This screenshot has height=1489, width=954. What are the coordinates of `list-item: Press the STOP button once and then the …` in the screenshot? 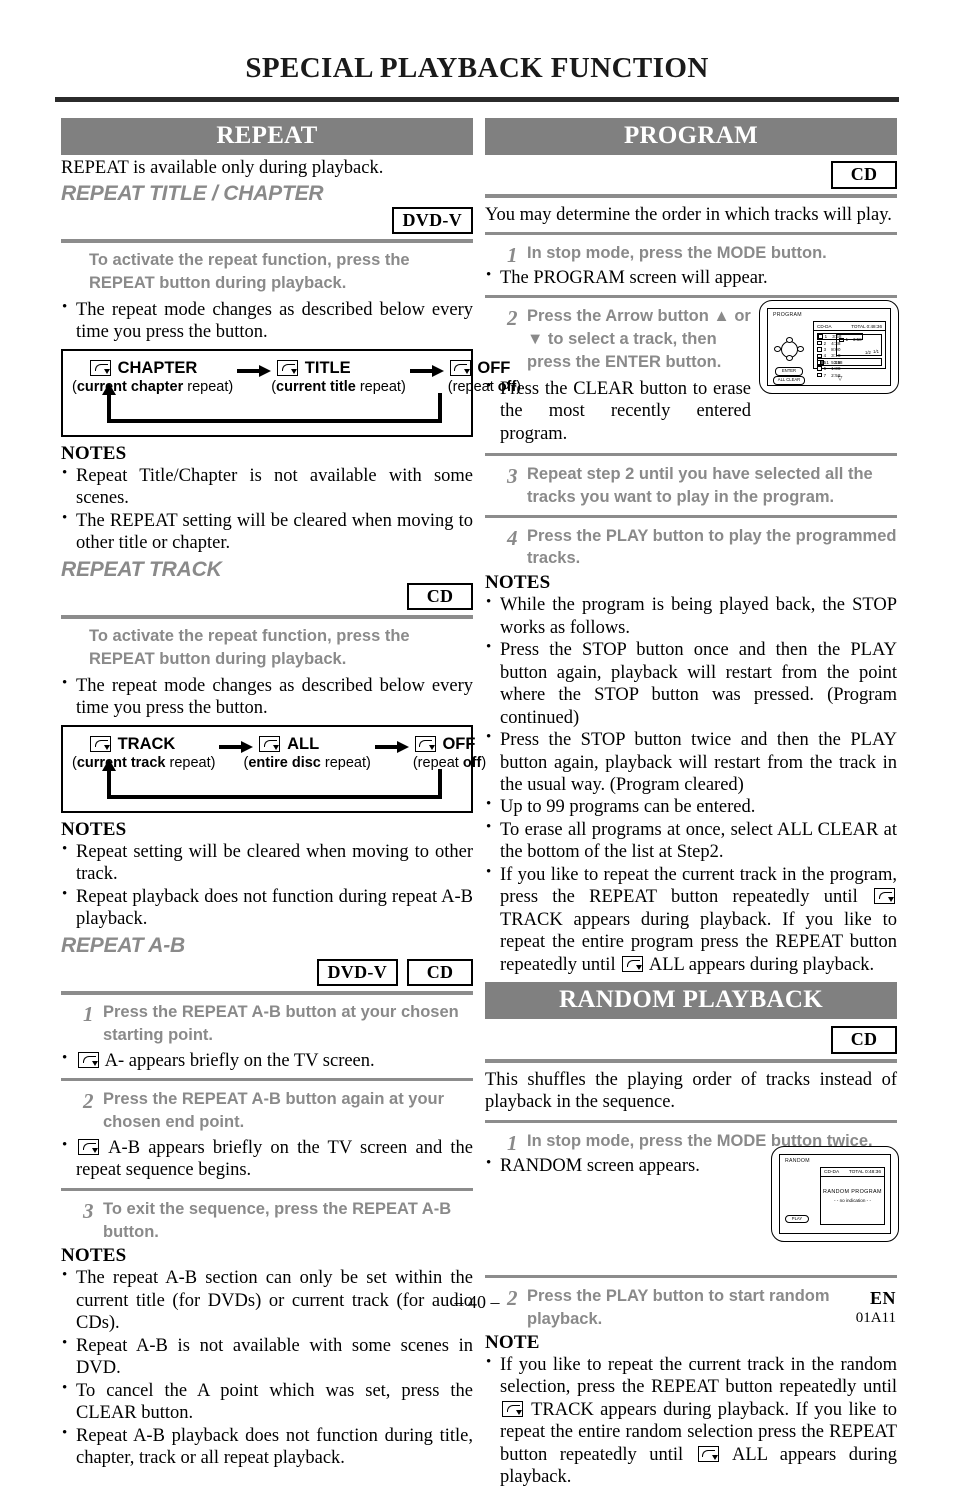 It's located at (691, 683).